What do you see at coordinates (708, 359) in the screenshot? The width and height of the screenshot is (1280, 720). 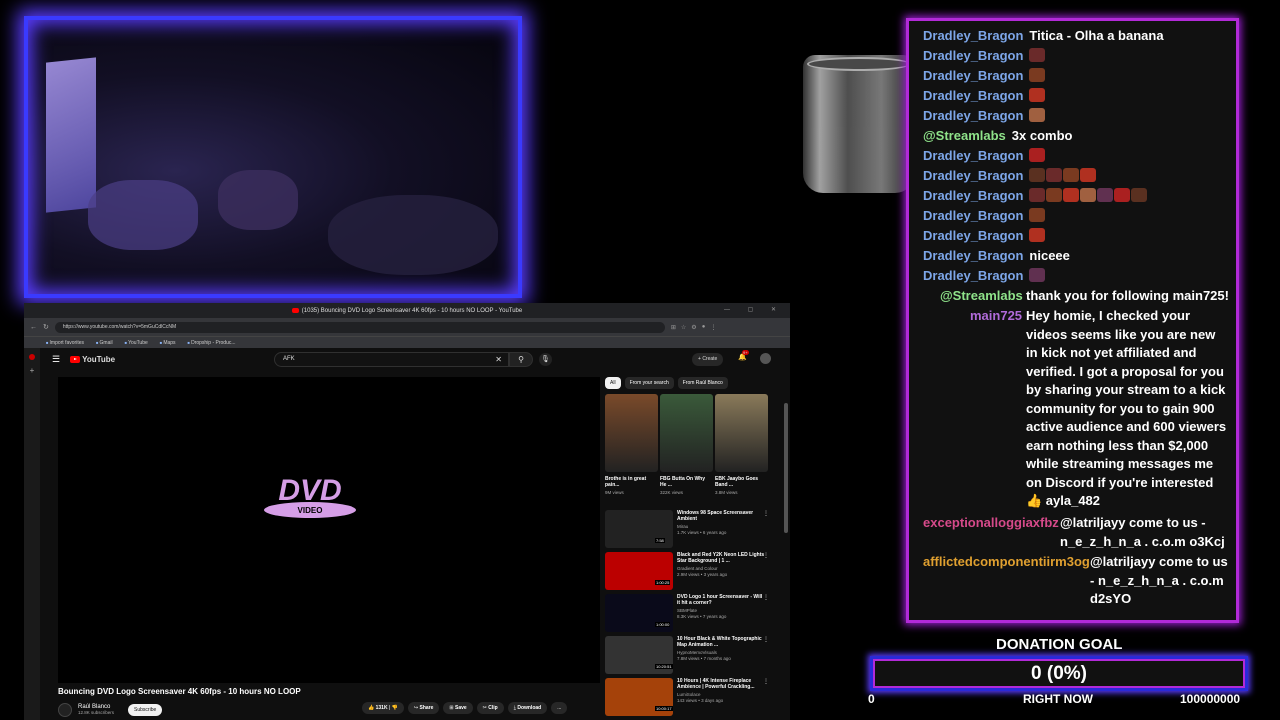 I see `create-button: + Create` at bounding box center [708, 359].